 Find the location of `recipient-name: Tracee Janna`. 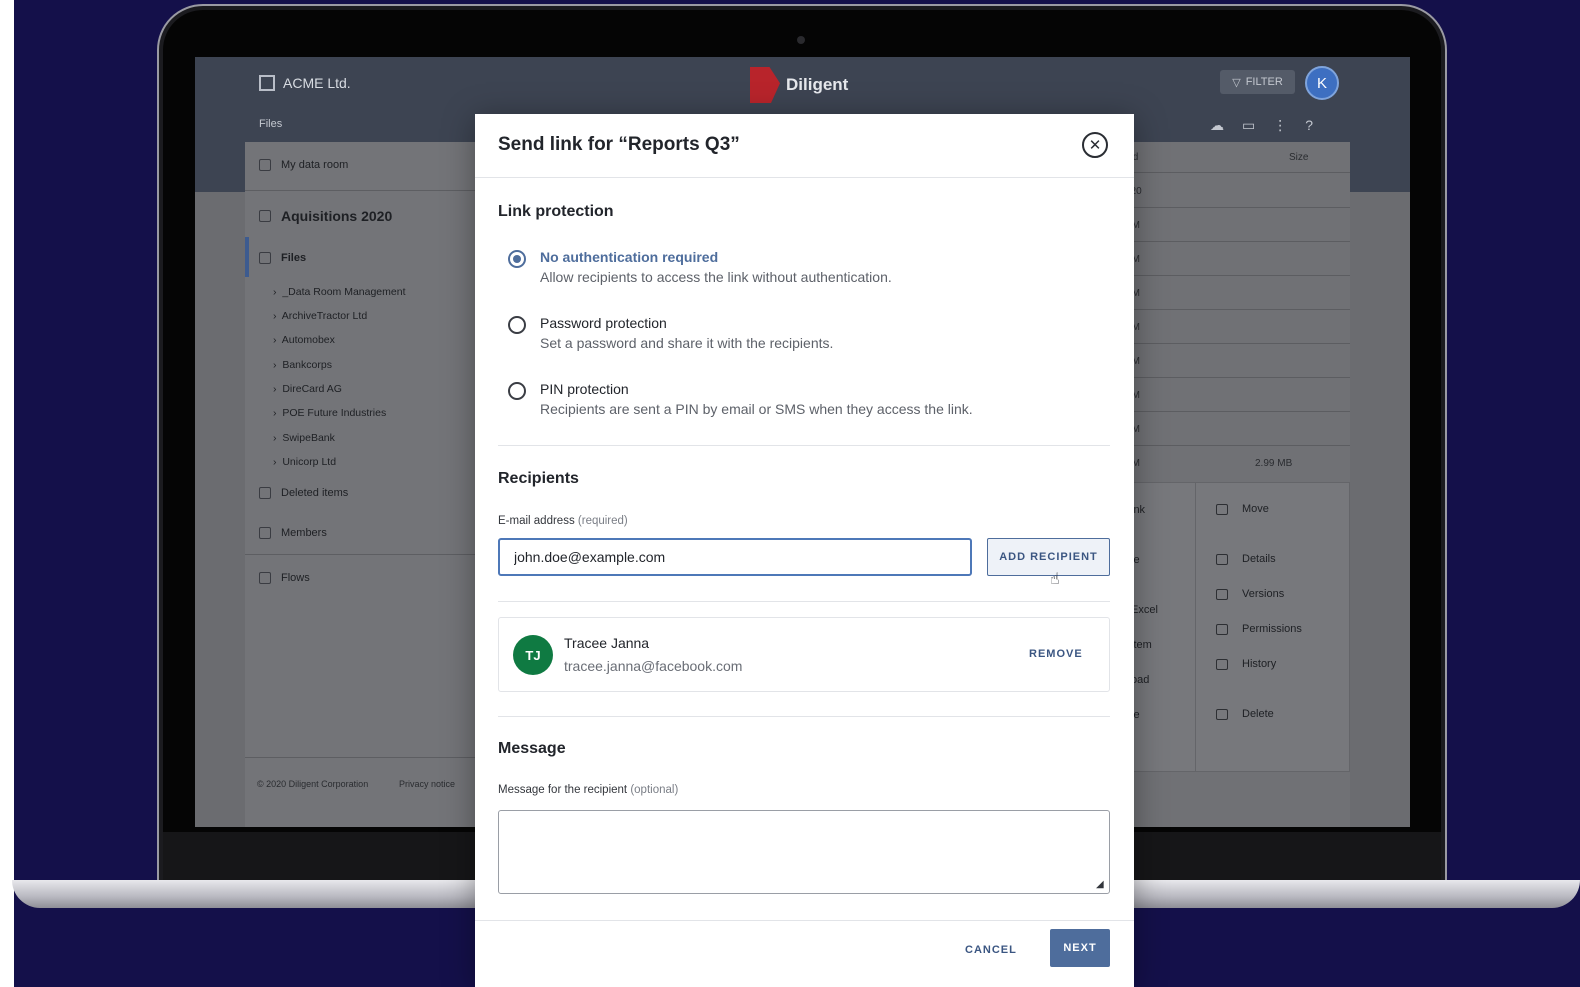

recipient-name: Tracee Janna is located at coordinates (607, 643).